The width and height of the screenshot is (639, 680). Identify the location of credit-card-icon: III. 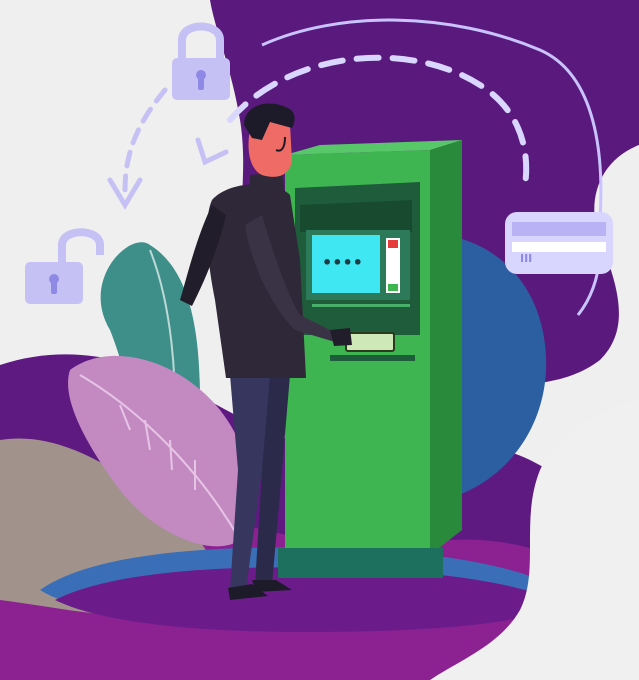
(559, 243).